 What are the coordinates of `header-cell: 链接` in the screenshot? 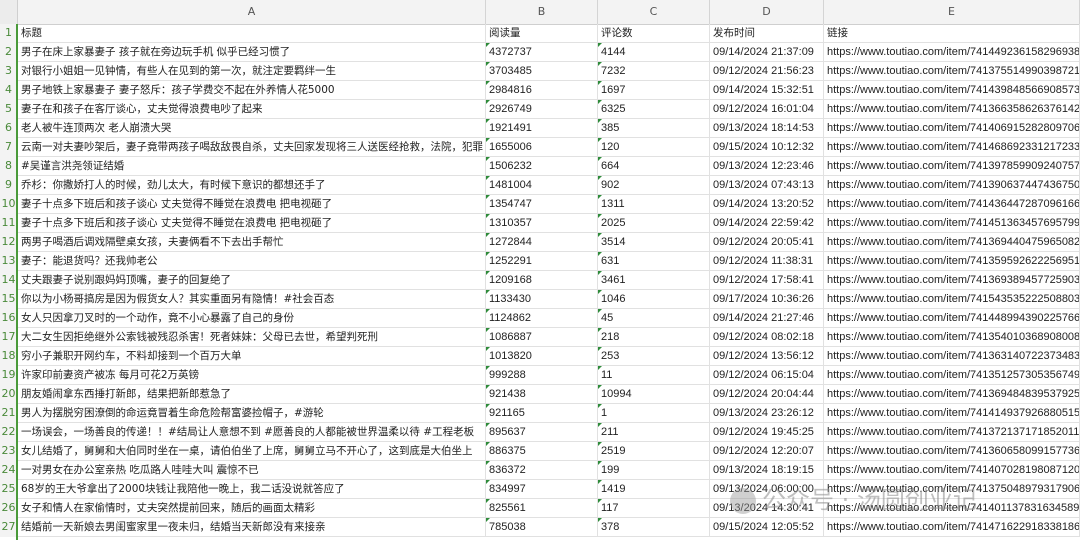 It's located at (952, 33).